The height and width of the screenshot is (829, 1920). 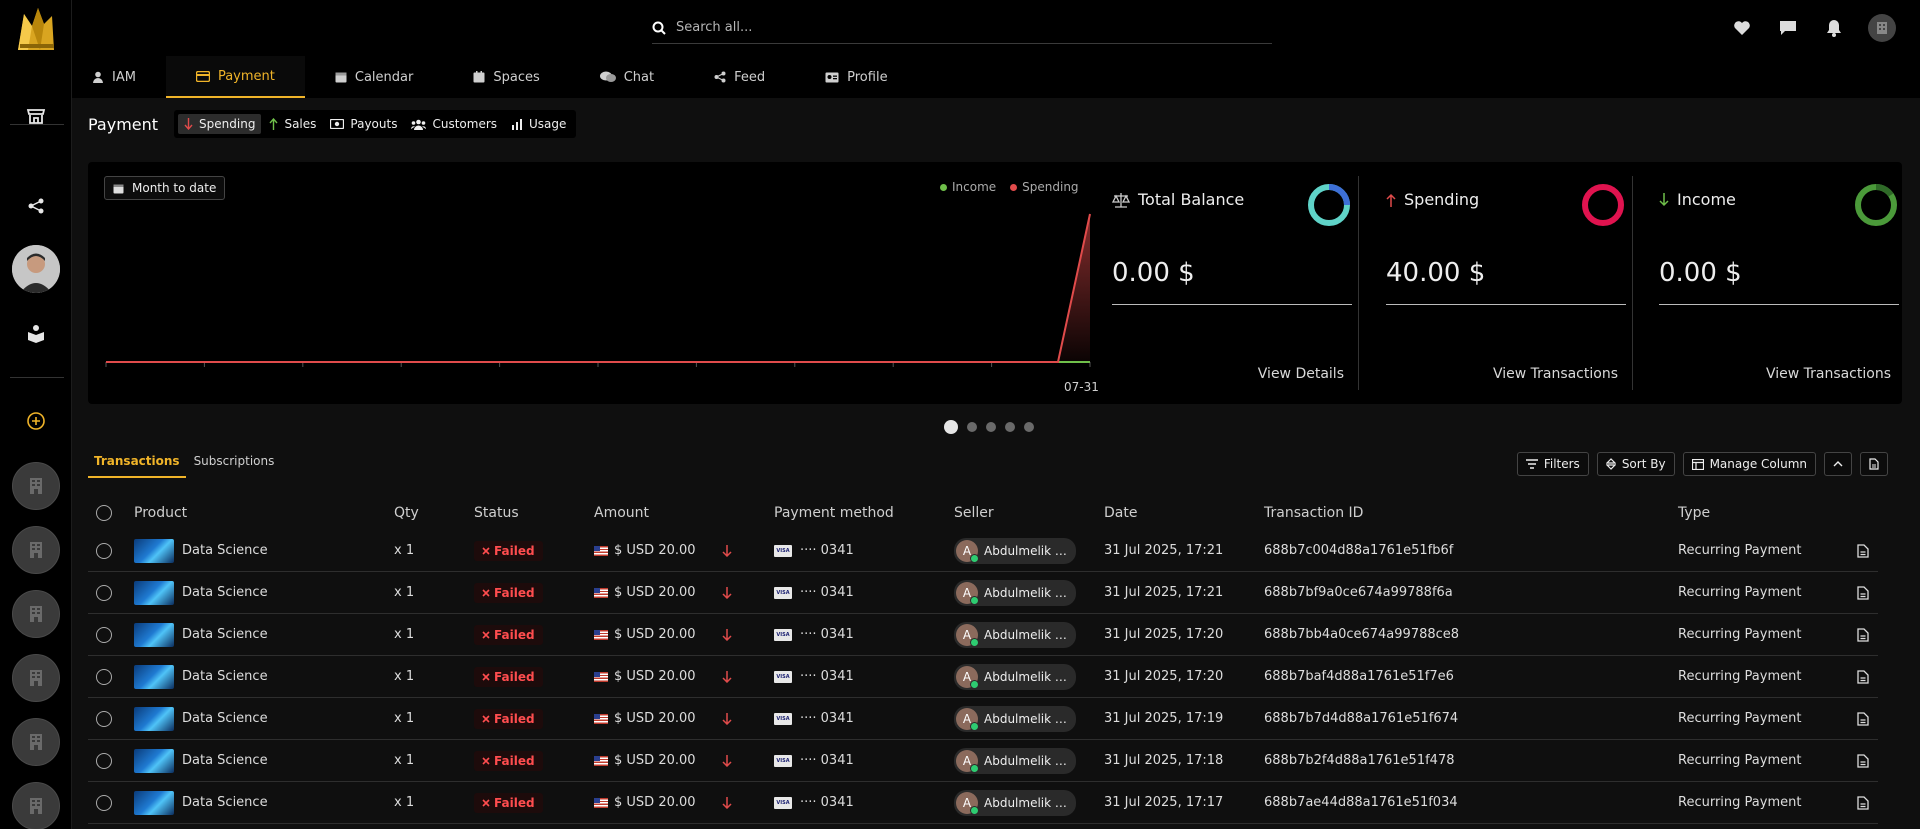 What do you see at coordinates (1361, 718) in the screenshot?
I see `transaction-id: 688b7b7d4d88a1761e51f674` at bounding box center [1361, 718].